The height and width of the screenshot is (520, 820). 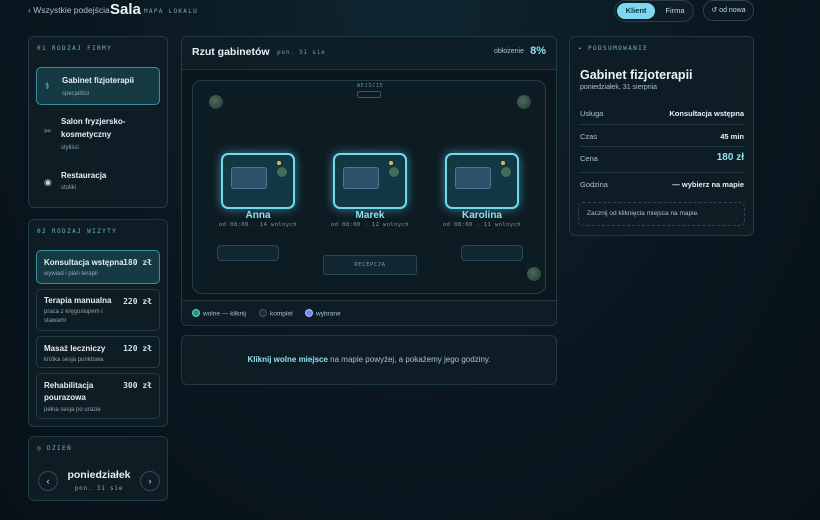 I want to click on business-sub: styliści, so click(x=70, y=148).